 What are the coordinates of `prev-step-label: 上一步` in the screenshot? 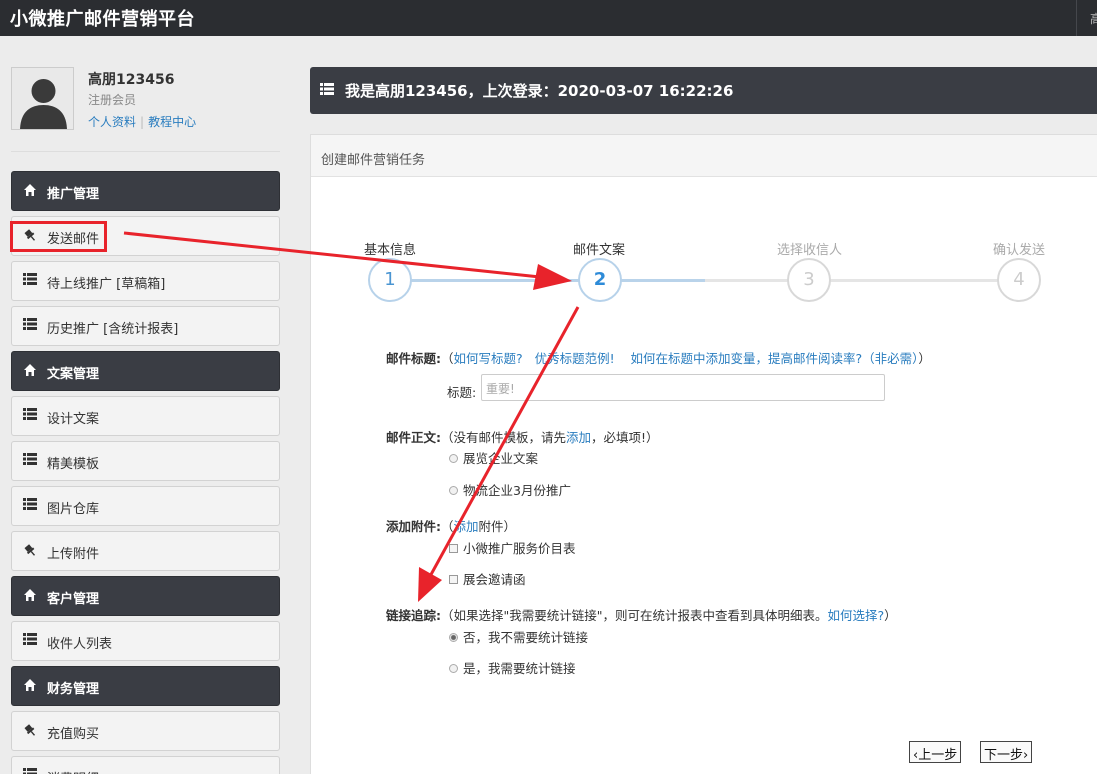 It's located at (938, 755).